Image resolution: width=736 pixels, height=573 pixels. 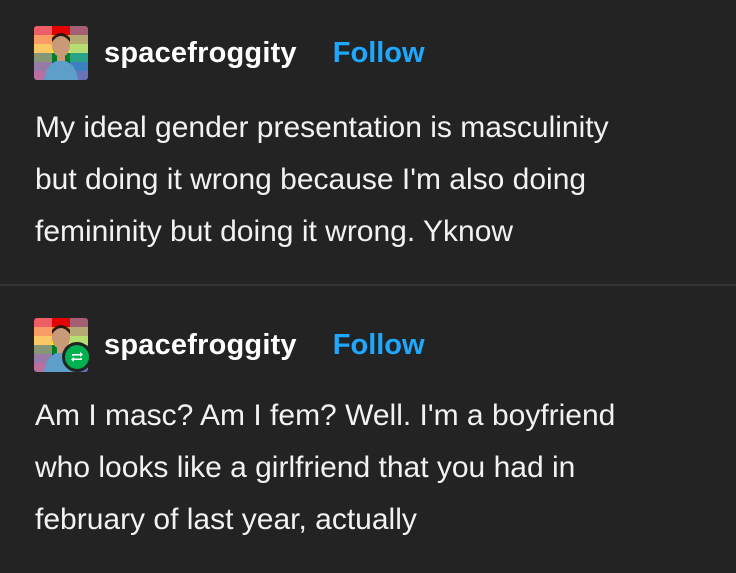 What do you see at coordinates (226, 519) in the screenshot?
I see `post-body-line: february of last year, actually` at bounding box center [226, 519].